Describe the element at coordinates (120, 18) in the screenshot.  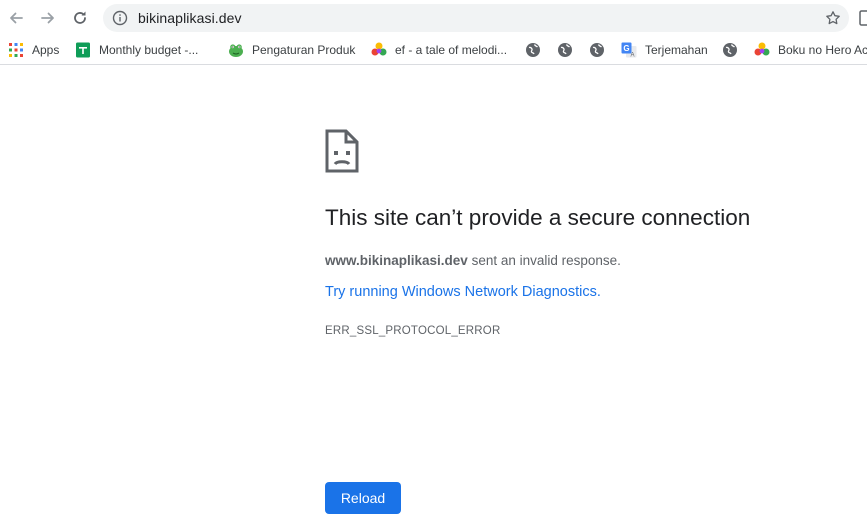
I see `info-icon` at that location.